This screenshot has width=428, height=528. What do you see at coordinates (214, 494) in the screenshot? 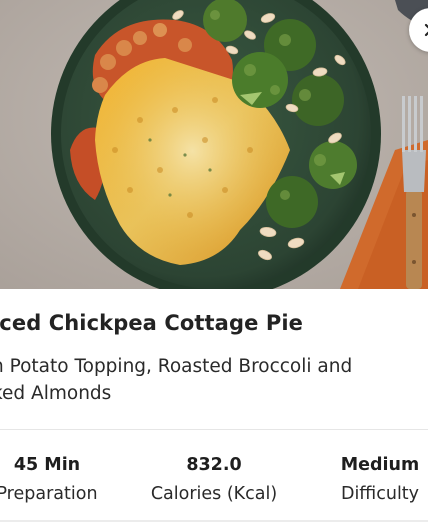
I see `stat-label: Calories (Kcal)` at bounding box center [214, 494].